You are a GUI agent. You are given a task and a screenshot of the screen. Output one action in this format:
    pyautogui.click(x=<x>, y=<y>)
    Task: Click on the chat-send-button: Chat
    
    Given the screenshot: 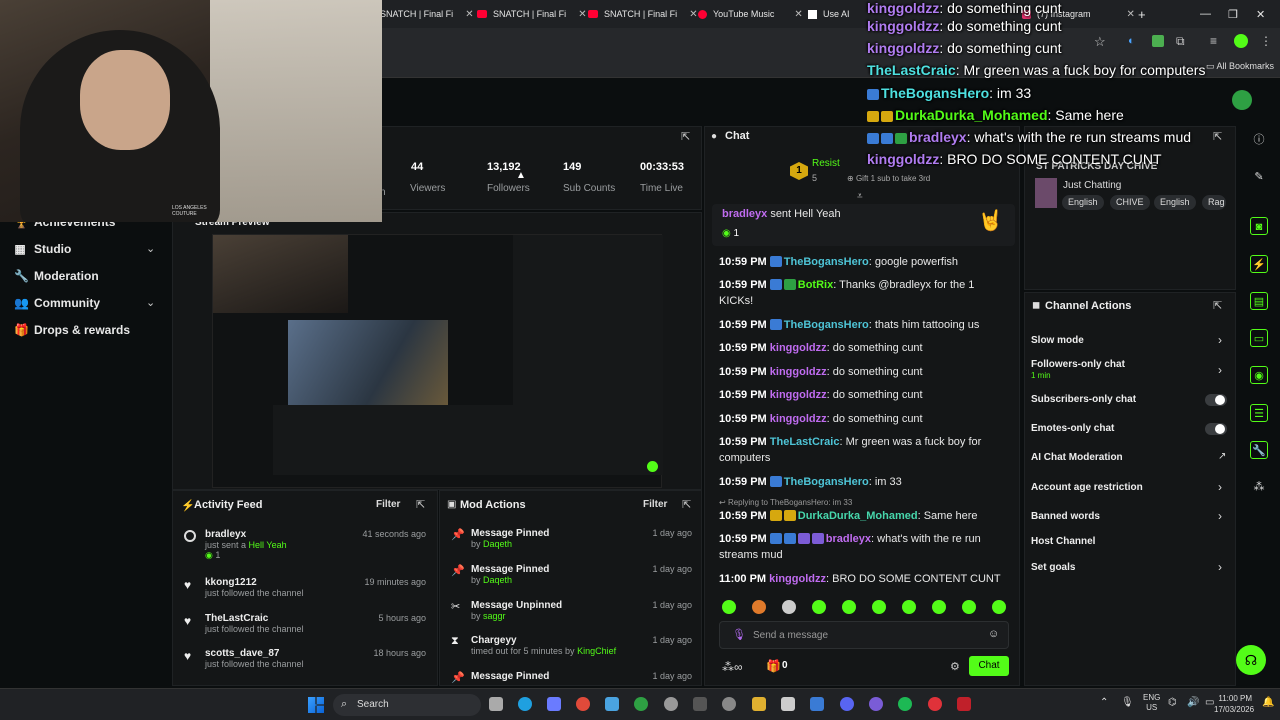 What is the action you would take?
    pyautogui.click(x=989, y=666)
    